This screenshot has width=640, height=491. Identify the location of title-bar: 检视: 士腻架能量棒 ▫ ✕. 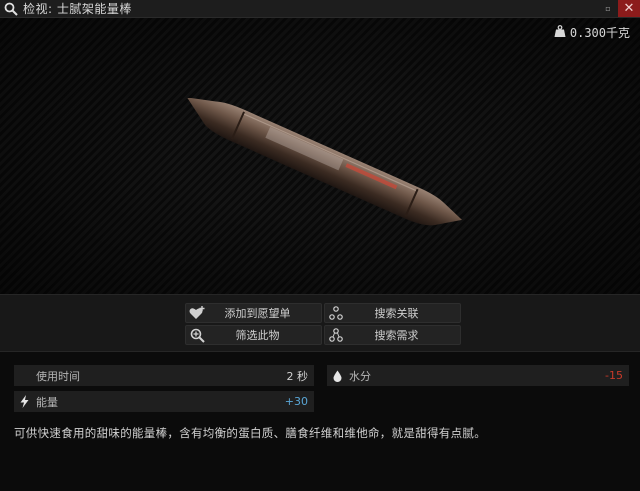
(320, 9).